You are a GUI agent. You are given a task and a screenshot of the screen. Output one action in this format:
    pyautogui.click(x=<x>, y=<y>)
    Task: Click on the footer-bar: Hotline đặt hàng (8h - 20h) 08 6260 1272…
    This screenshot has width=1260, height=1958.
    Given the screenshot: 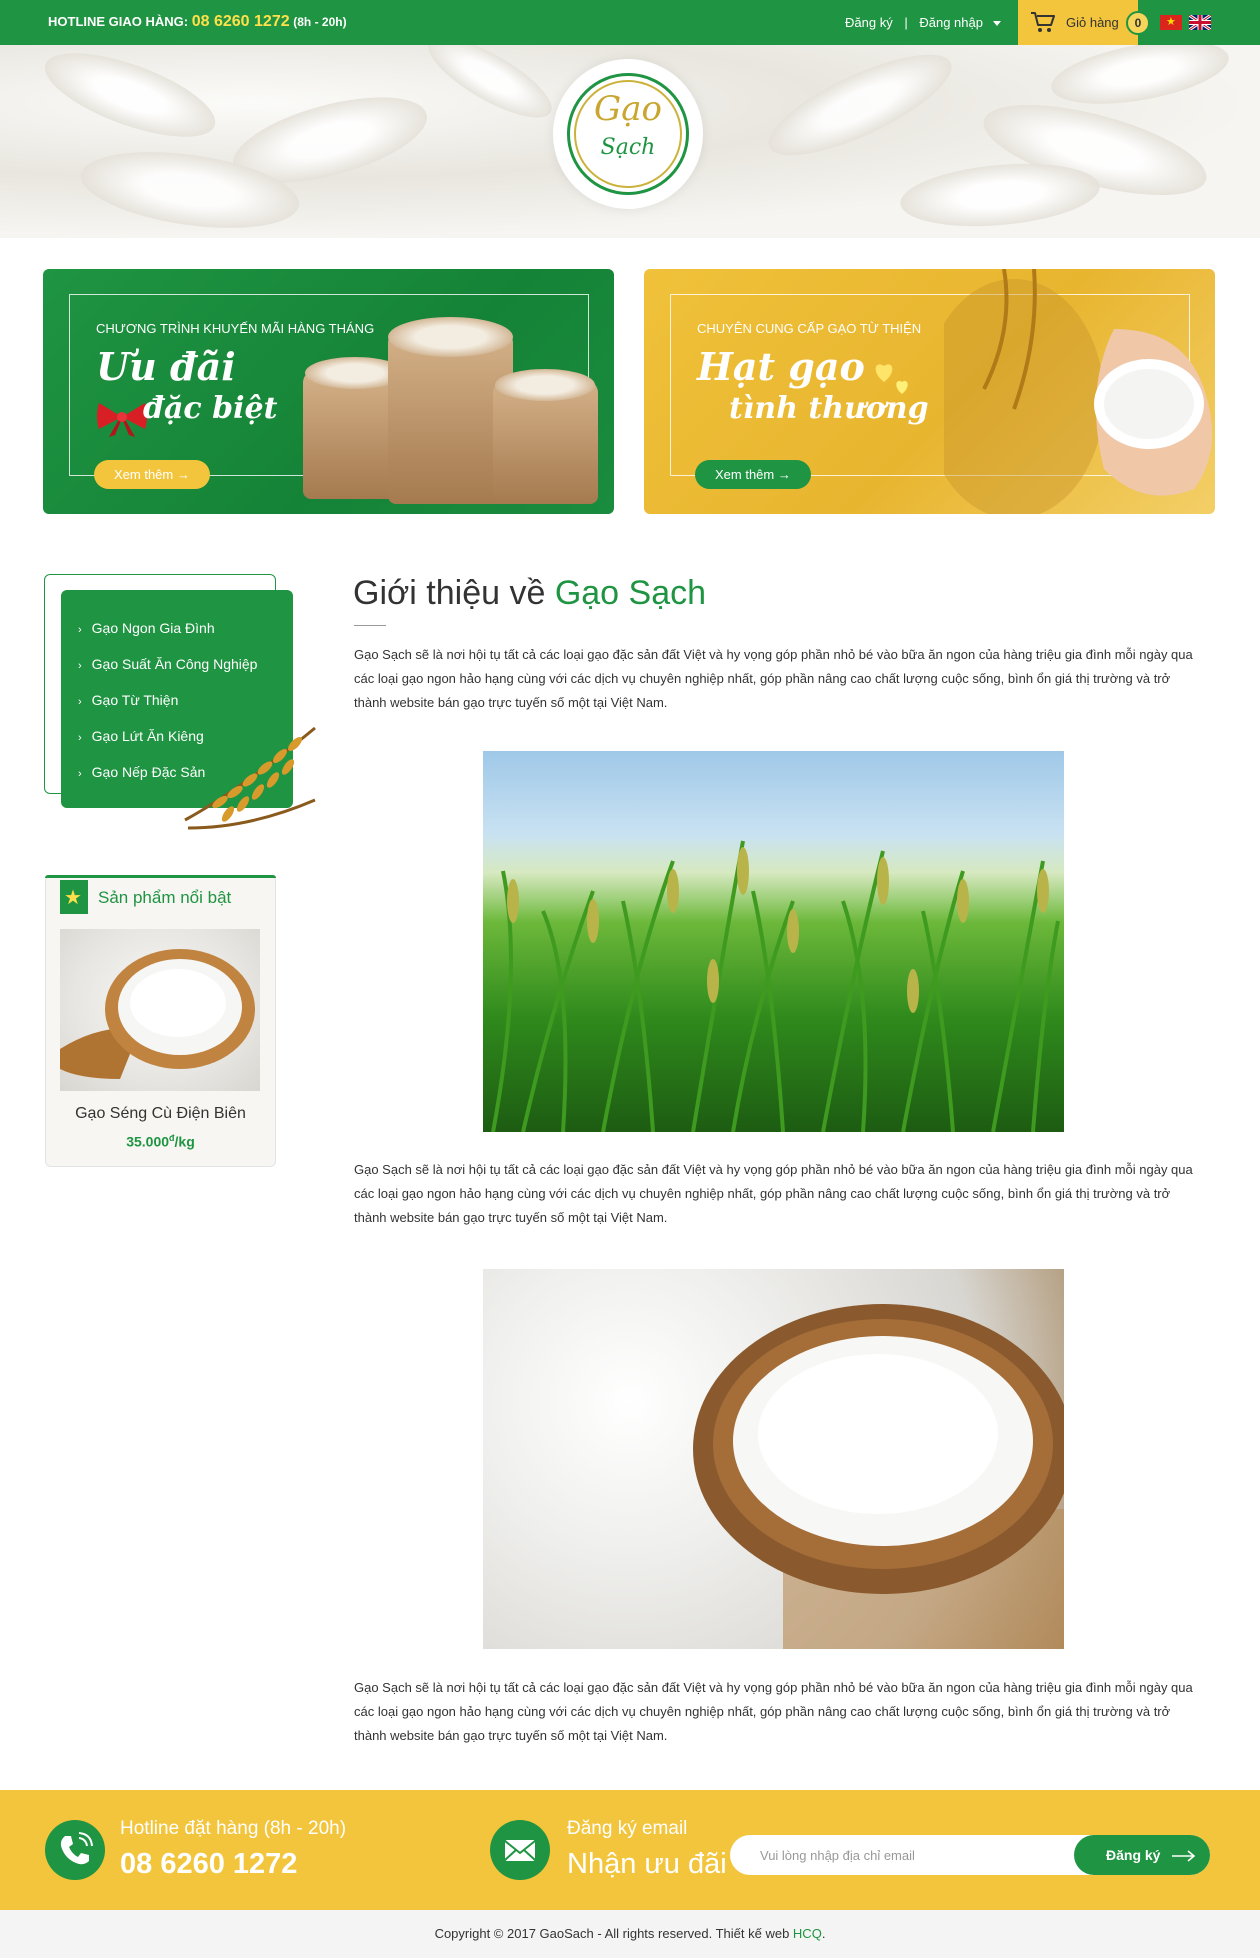 What is the action you would take?
    pyautogui.click(x=630, y=1850)
    